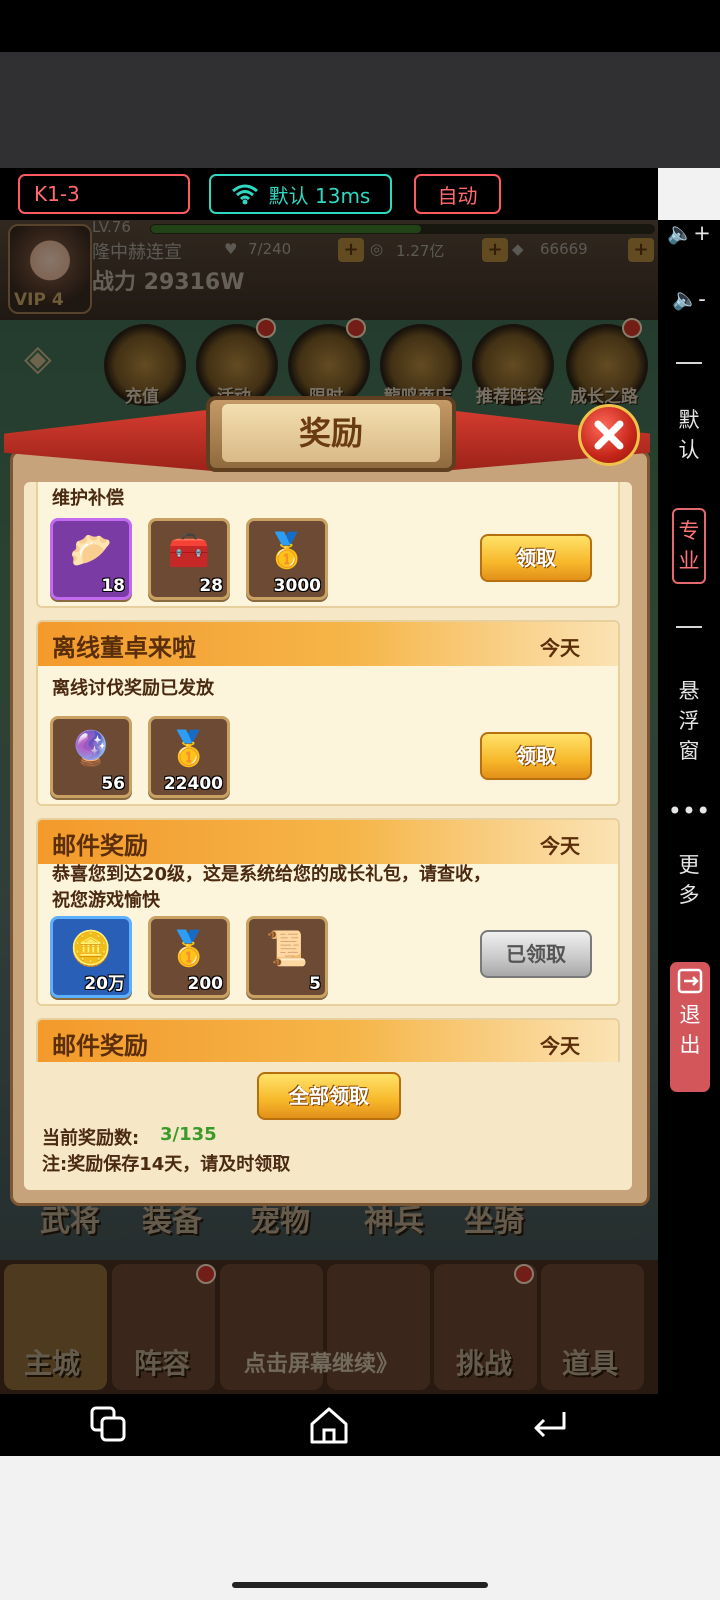 This screenshot has height=1600, width=720. I want to click on default-quality-label: 默认, so click(689, 435).